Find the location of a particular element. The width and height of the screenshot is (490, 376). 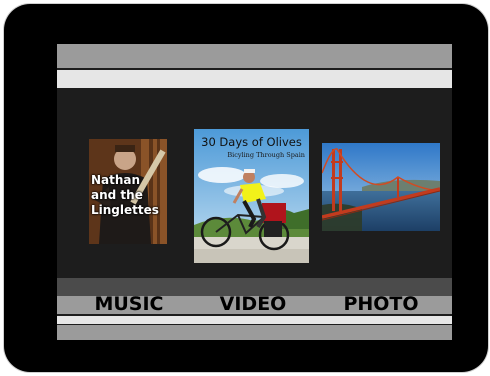

music-album-text: Nathan and the Linglettes is located at coordinates (128, 195).